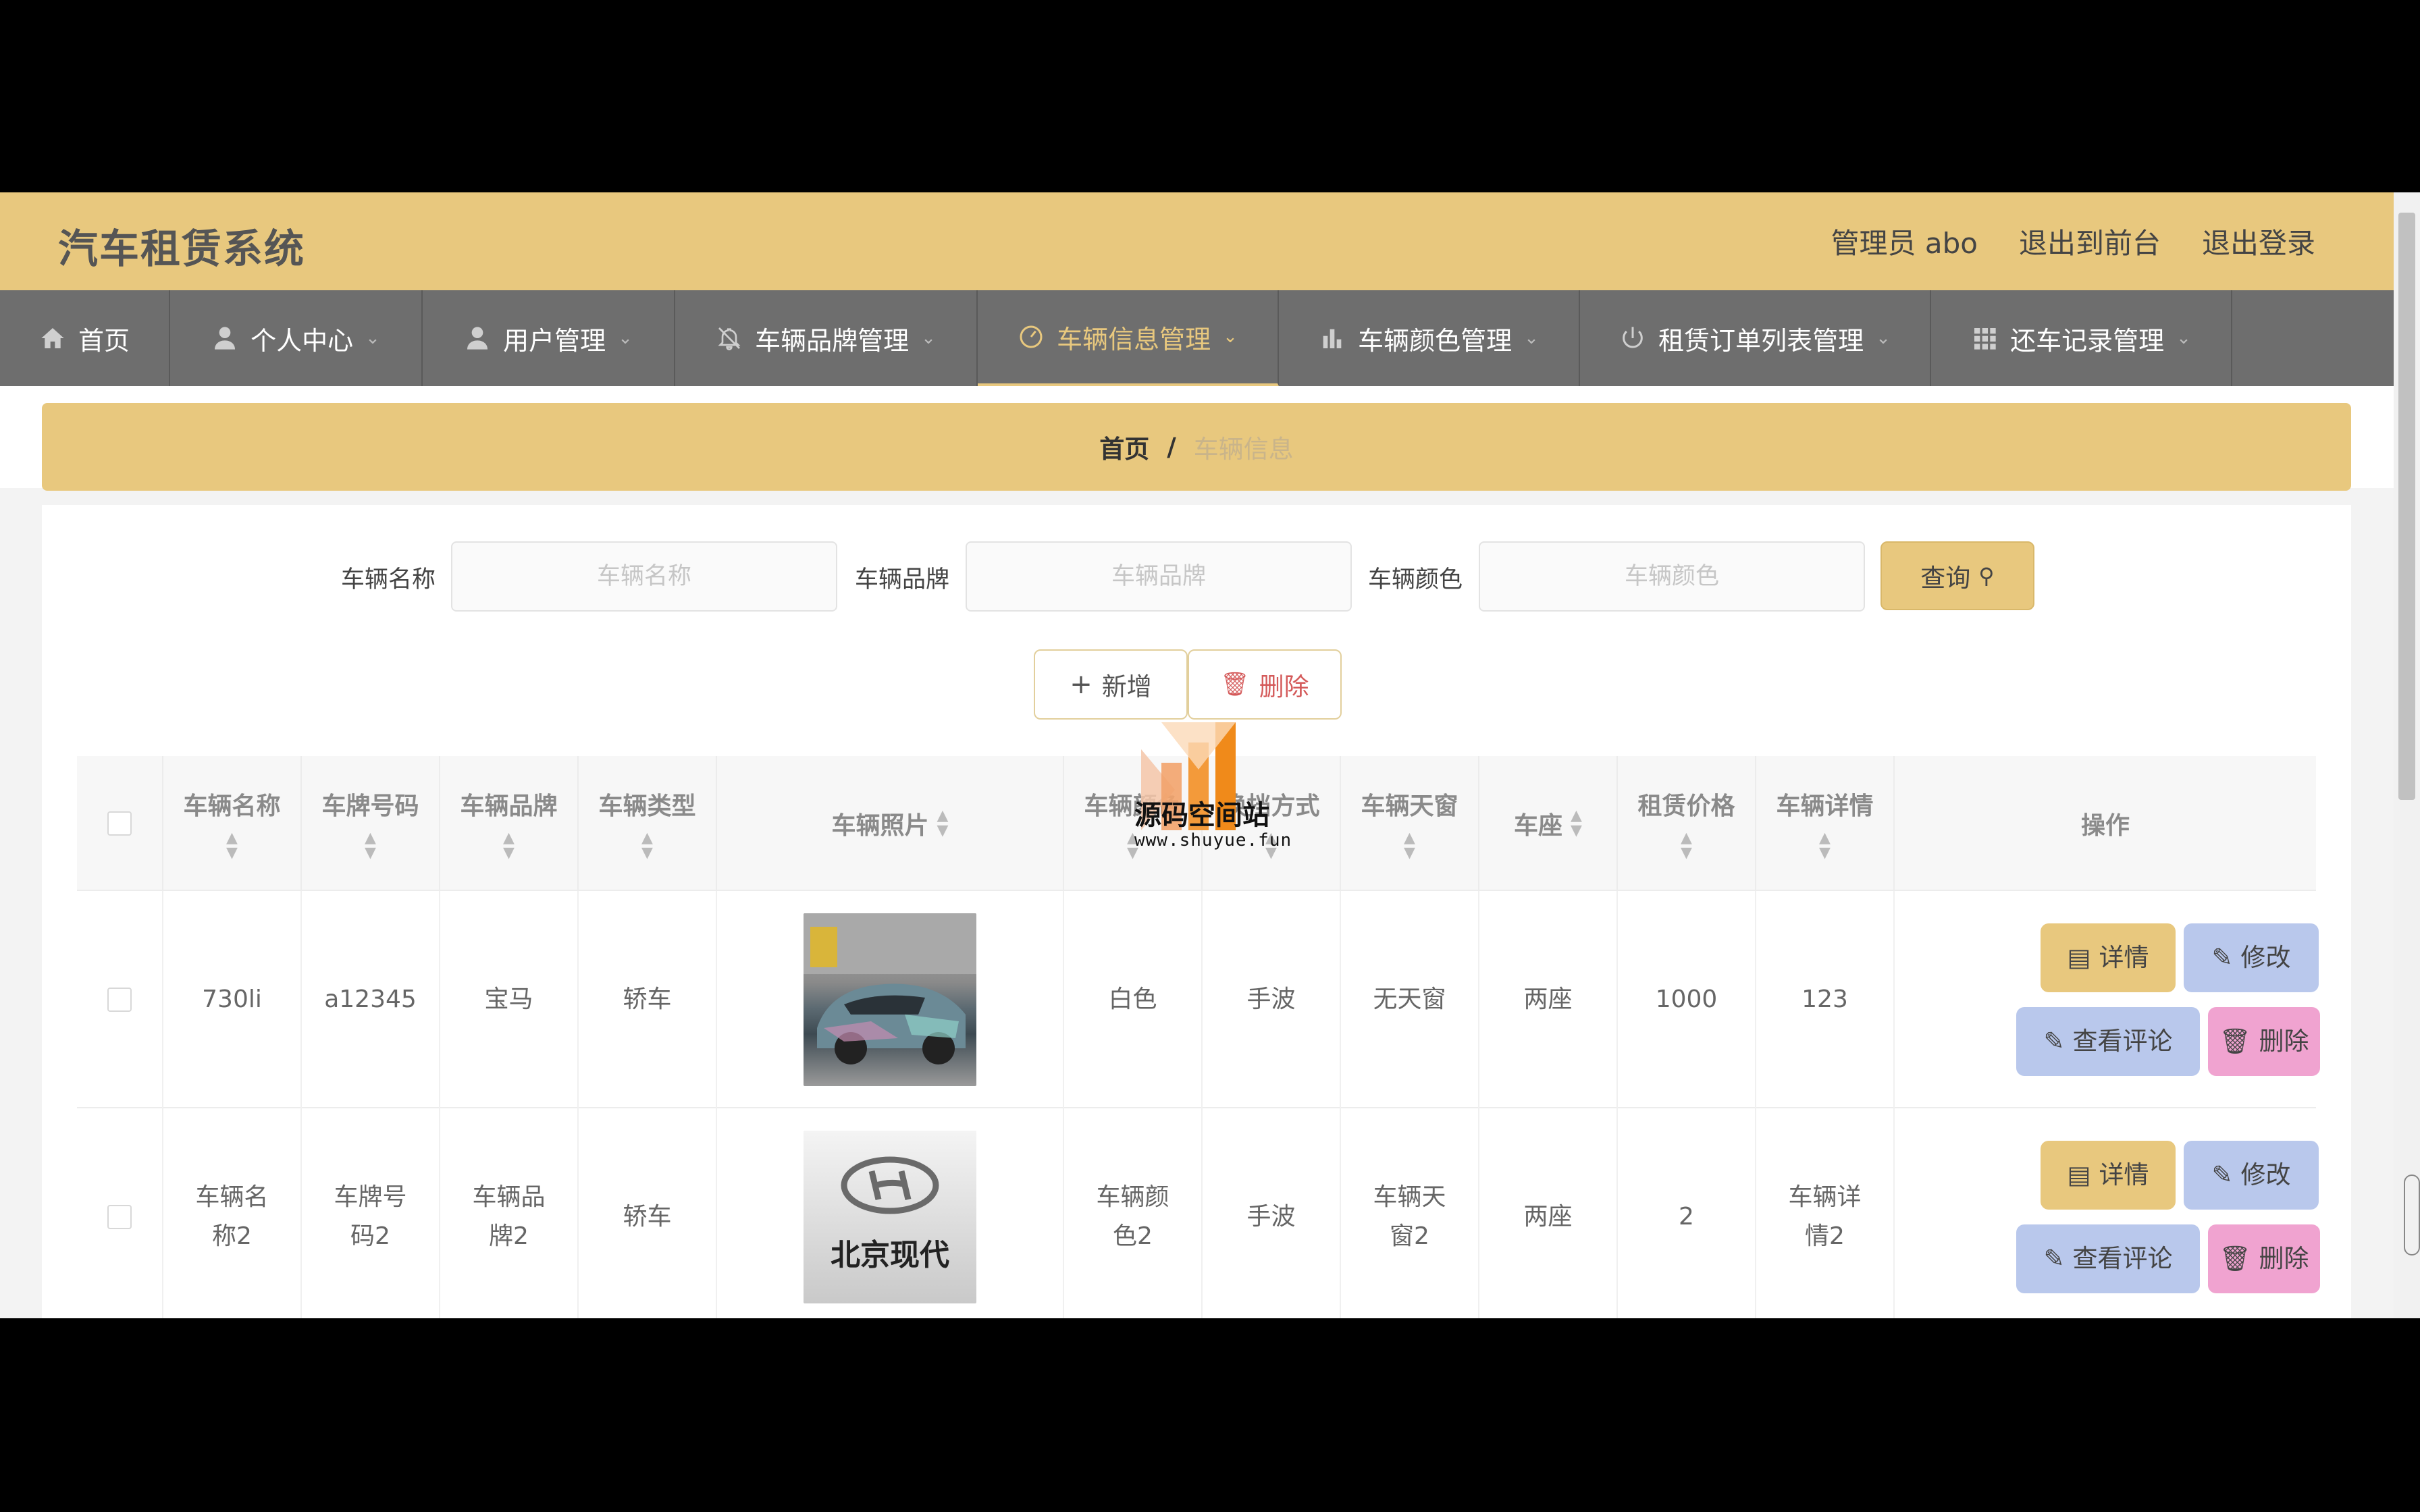  Describe the element at coordinates (1825, 823) in the screenshot. I see `col-header-detail: 车辆详情 ▲ ▼` at that location.